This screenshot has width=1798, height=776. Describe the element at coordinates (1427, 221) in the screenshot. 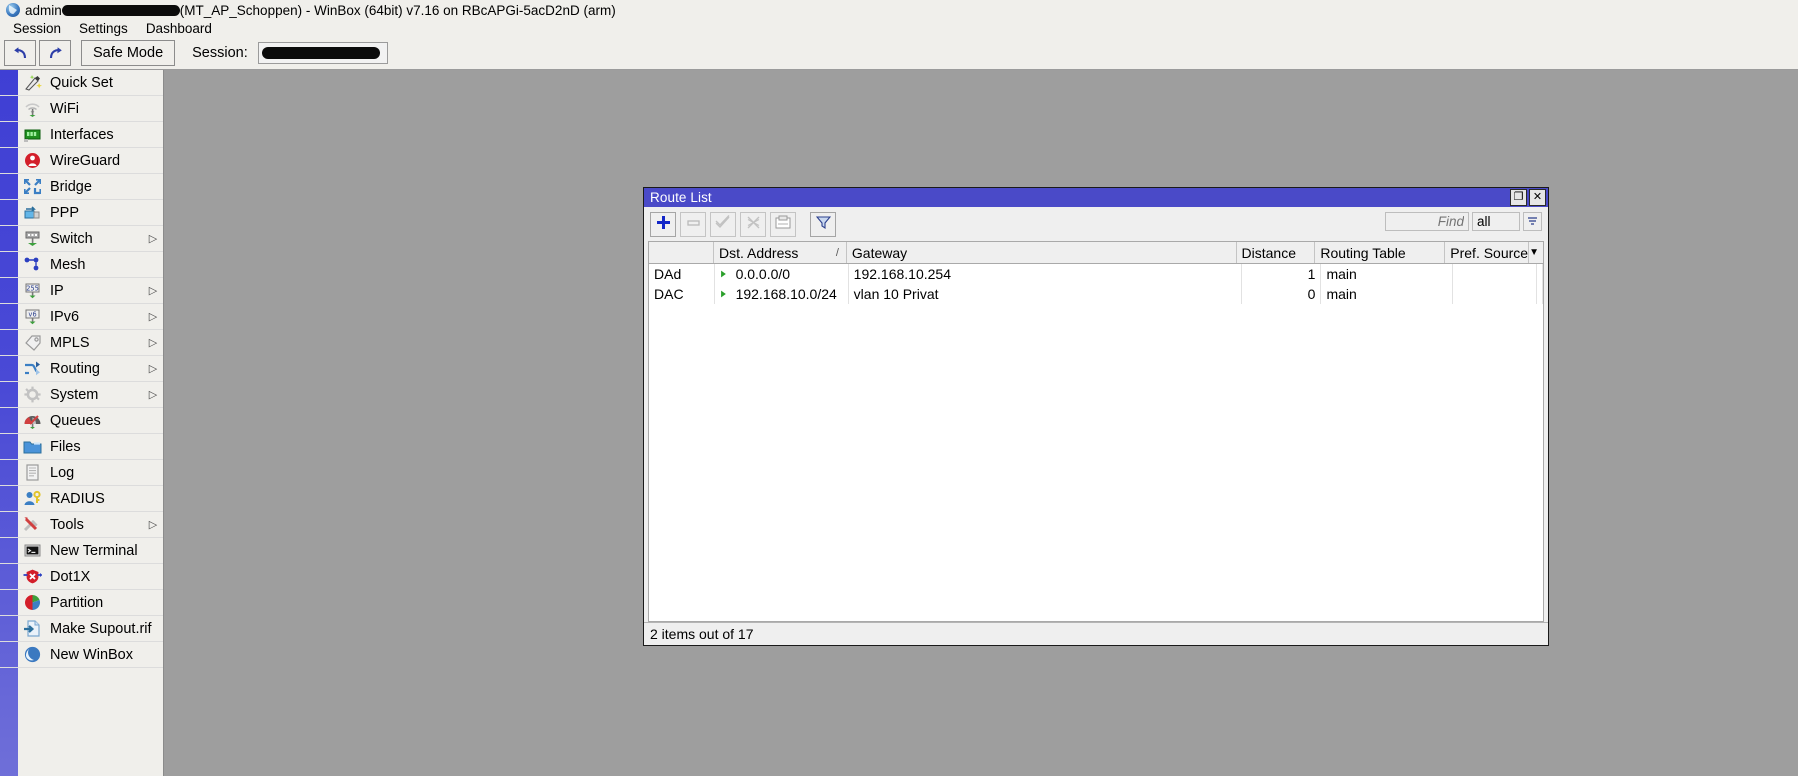

I see `find-input` at that location.